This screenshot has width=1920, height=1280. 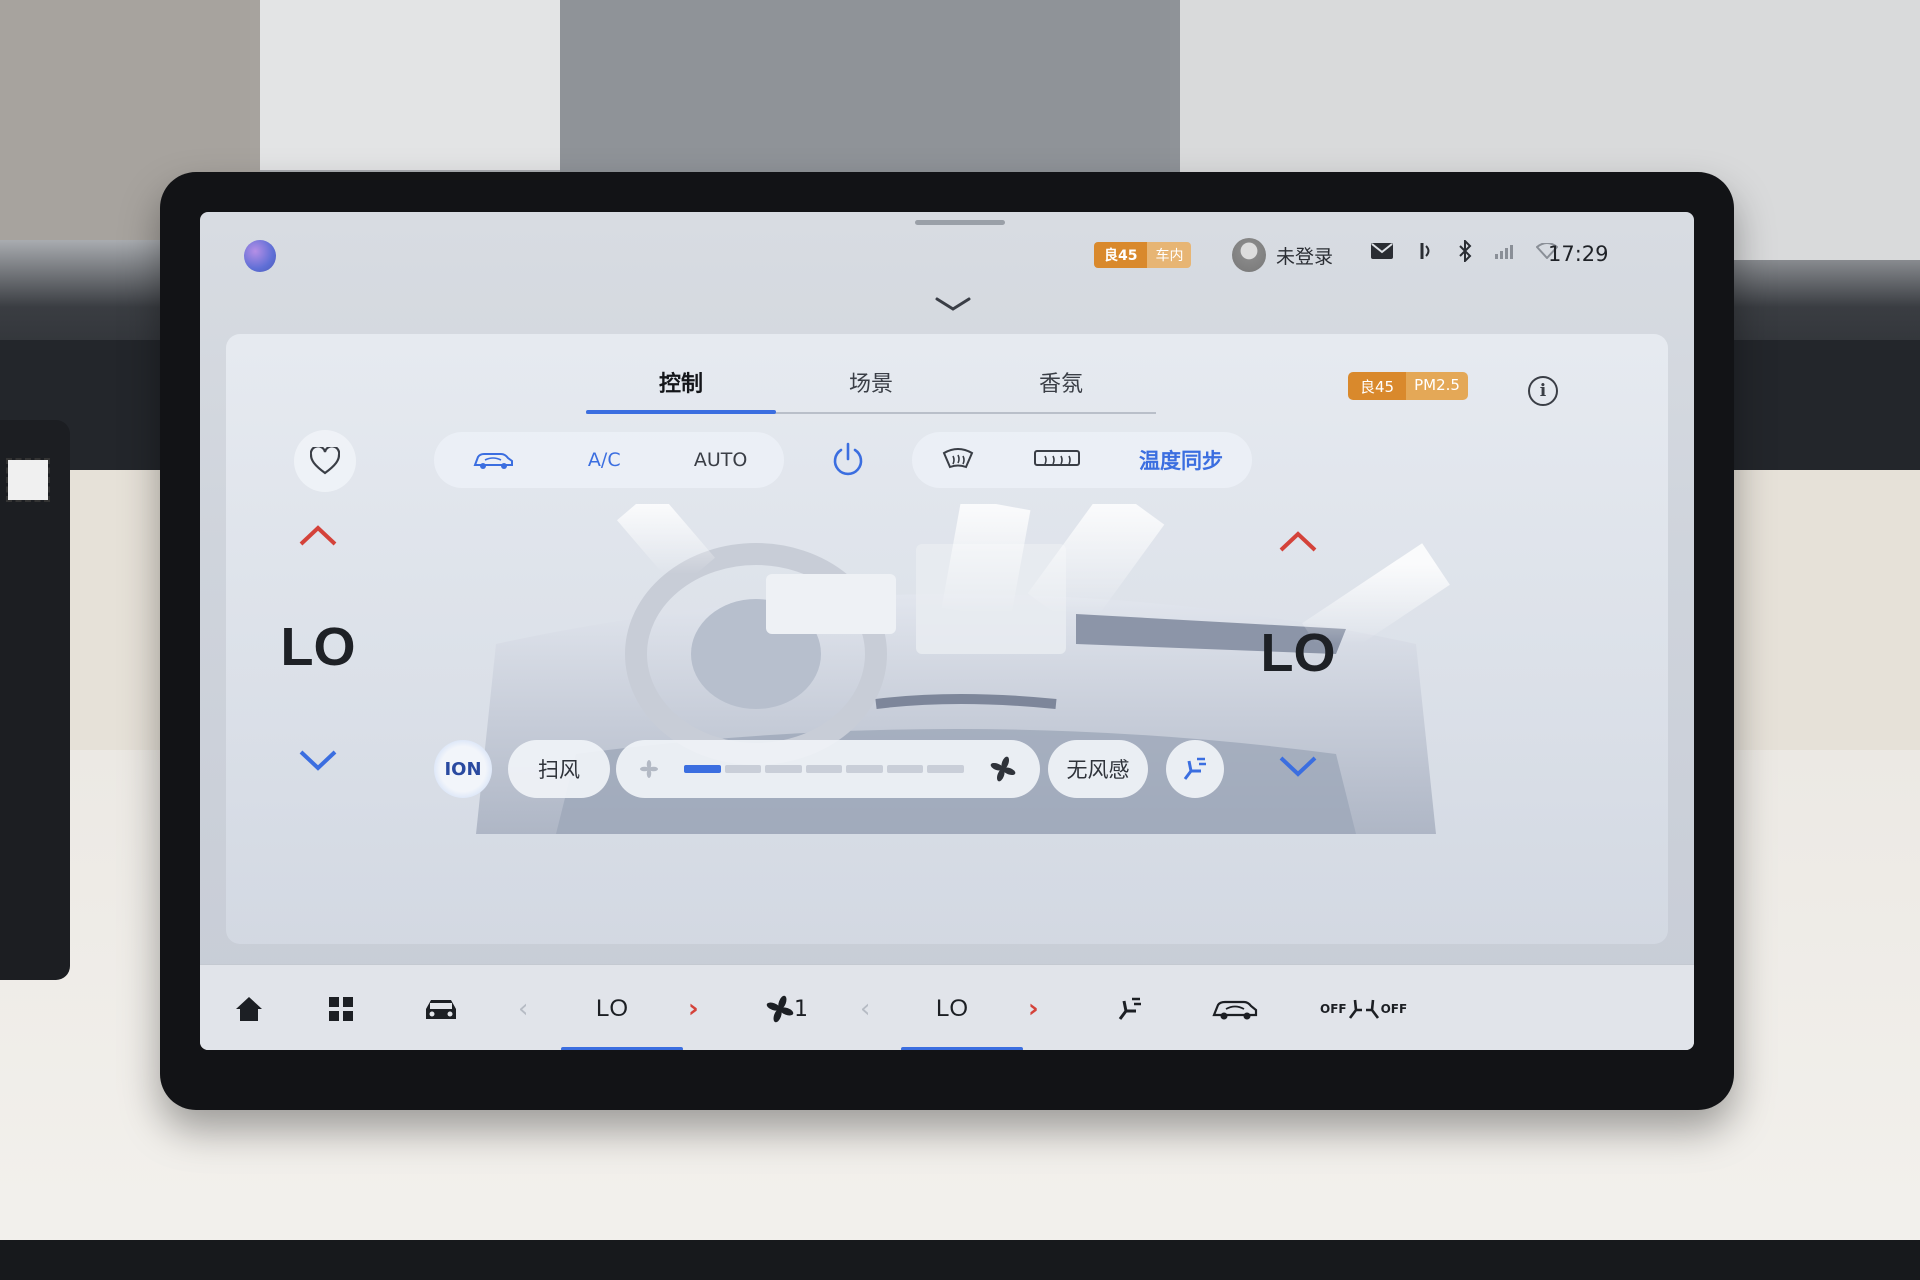 What do you see at coordinates (559, 769) in the screenshot?
I see `sweep-button: 扫风` at bounding box center [559, 769].